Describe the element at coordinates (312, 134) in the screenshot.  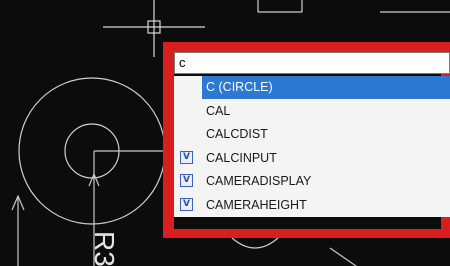
I see `autocomplete-item: CALCDIST` at that location.